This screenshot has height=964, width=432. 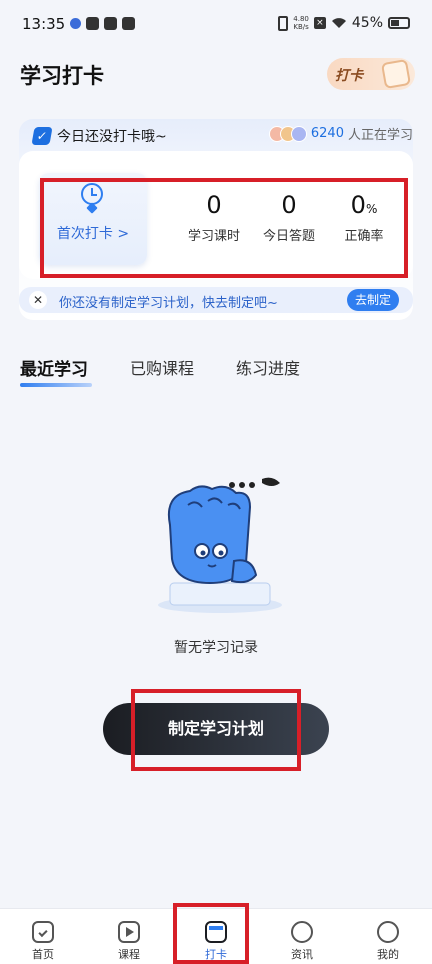 I want to click on wifi-icon, so click(x=338, y=23).